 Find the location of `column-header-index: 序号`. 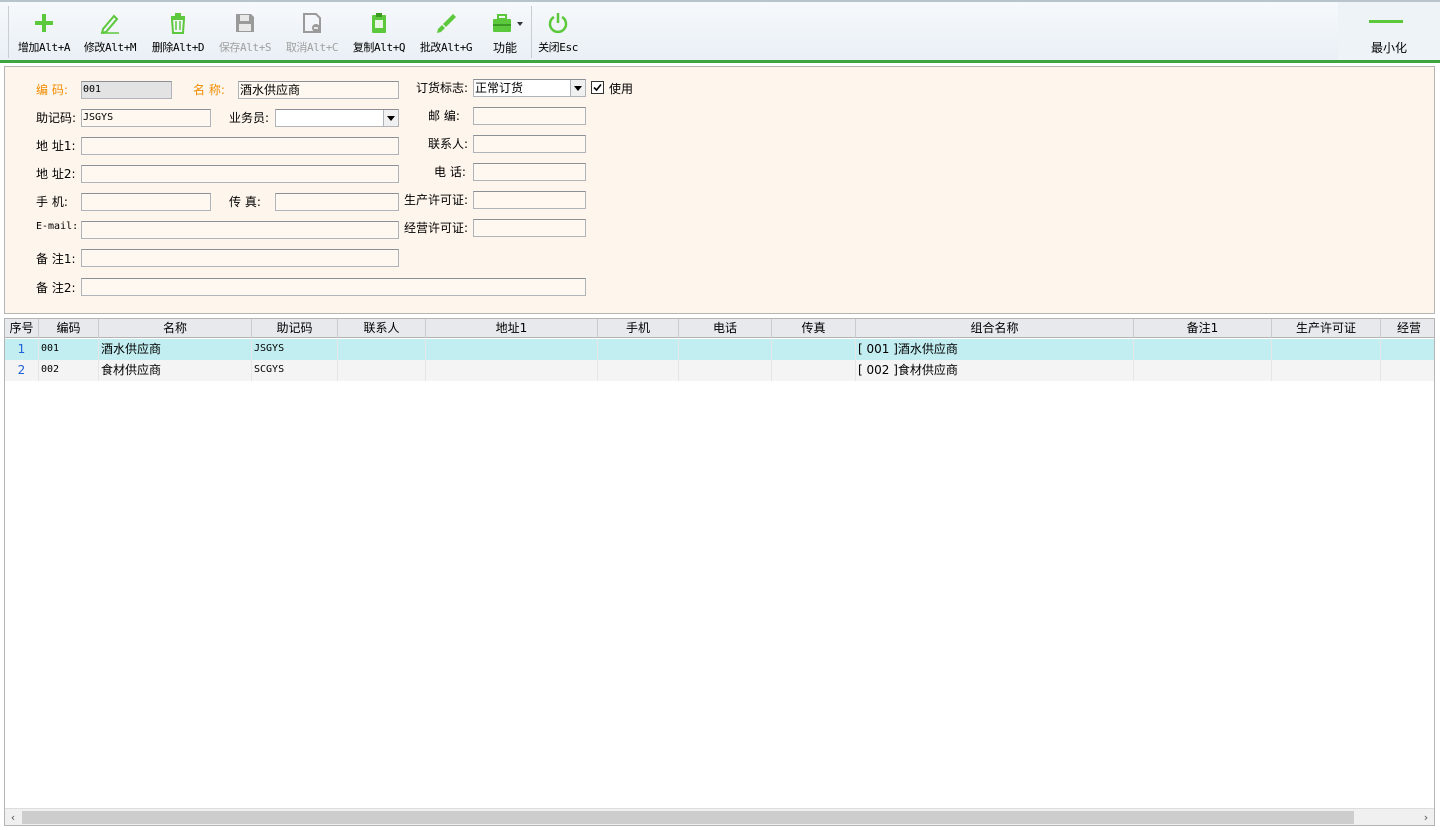

column-header-index: 序号 is located at coordinates (22, 328).